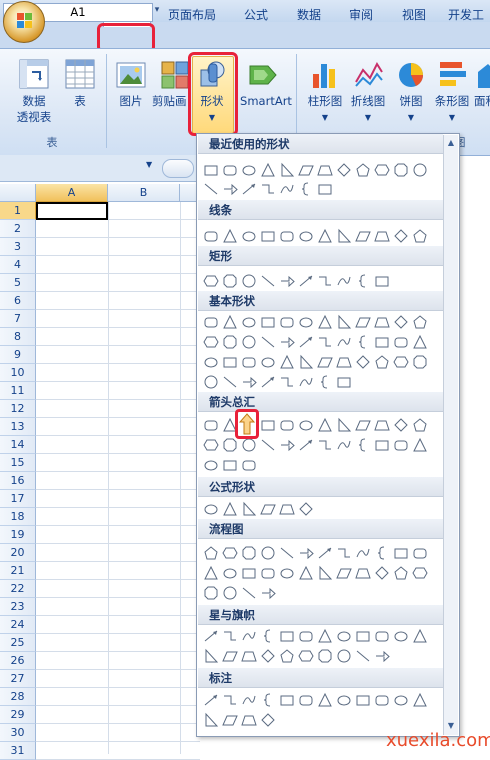 The image size is (490, 760). What do you see at coordinates (469, 15) in the screenshot?
I see `tab-developer: 开发工` at bounding box center [469, 15].